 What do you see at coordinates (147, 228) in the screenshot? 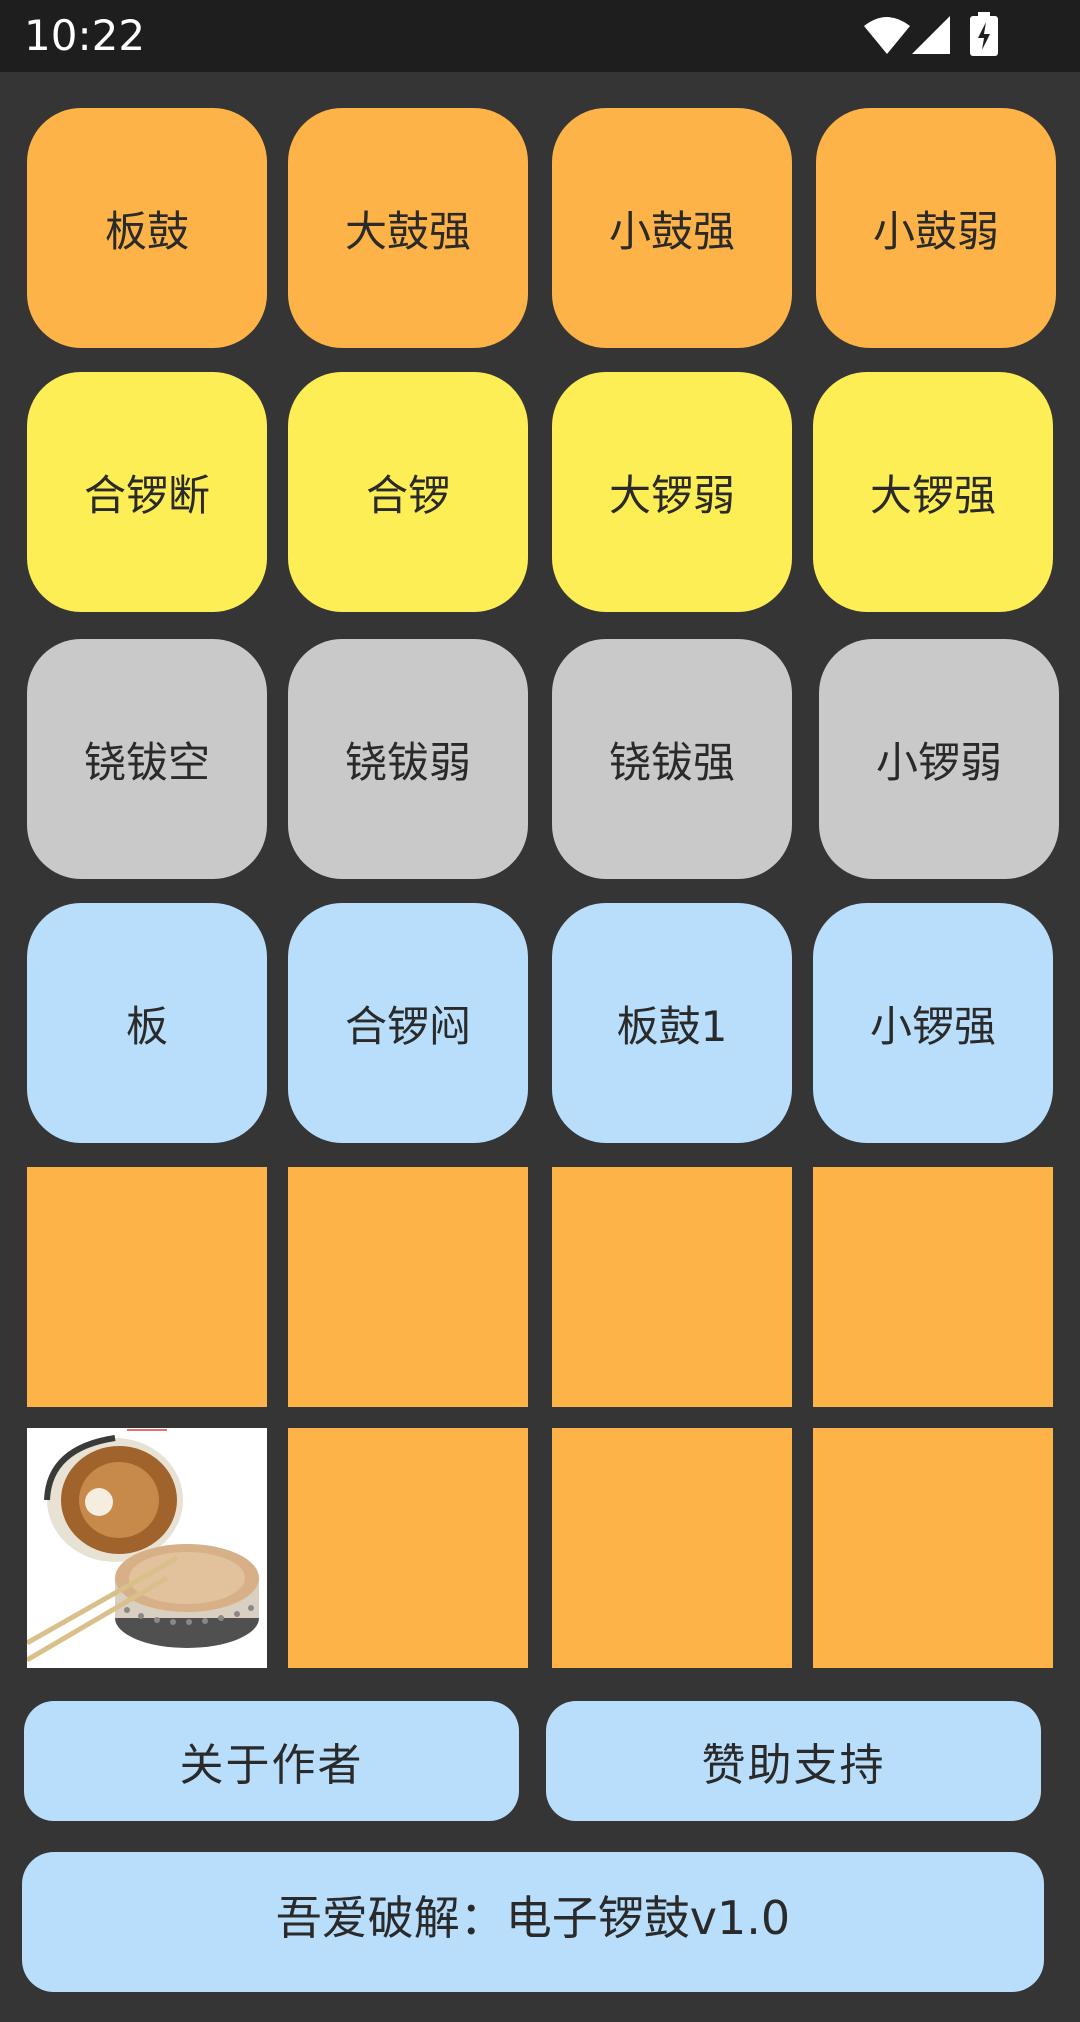
I see `pad-bangu: 板鼓` at bounding box center [147, 228].